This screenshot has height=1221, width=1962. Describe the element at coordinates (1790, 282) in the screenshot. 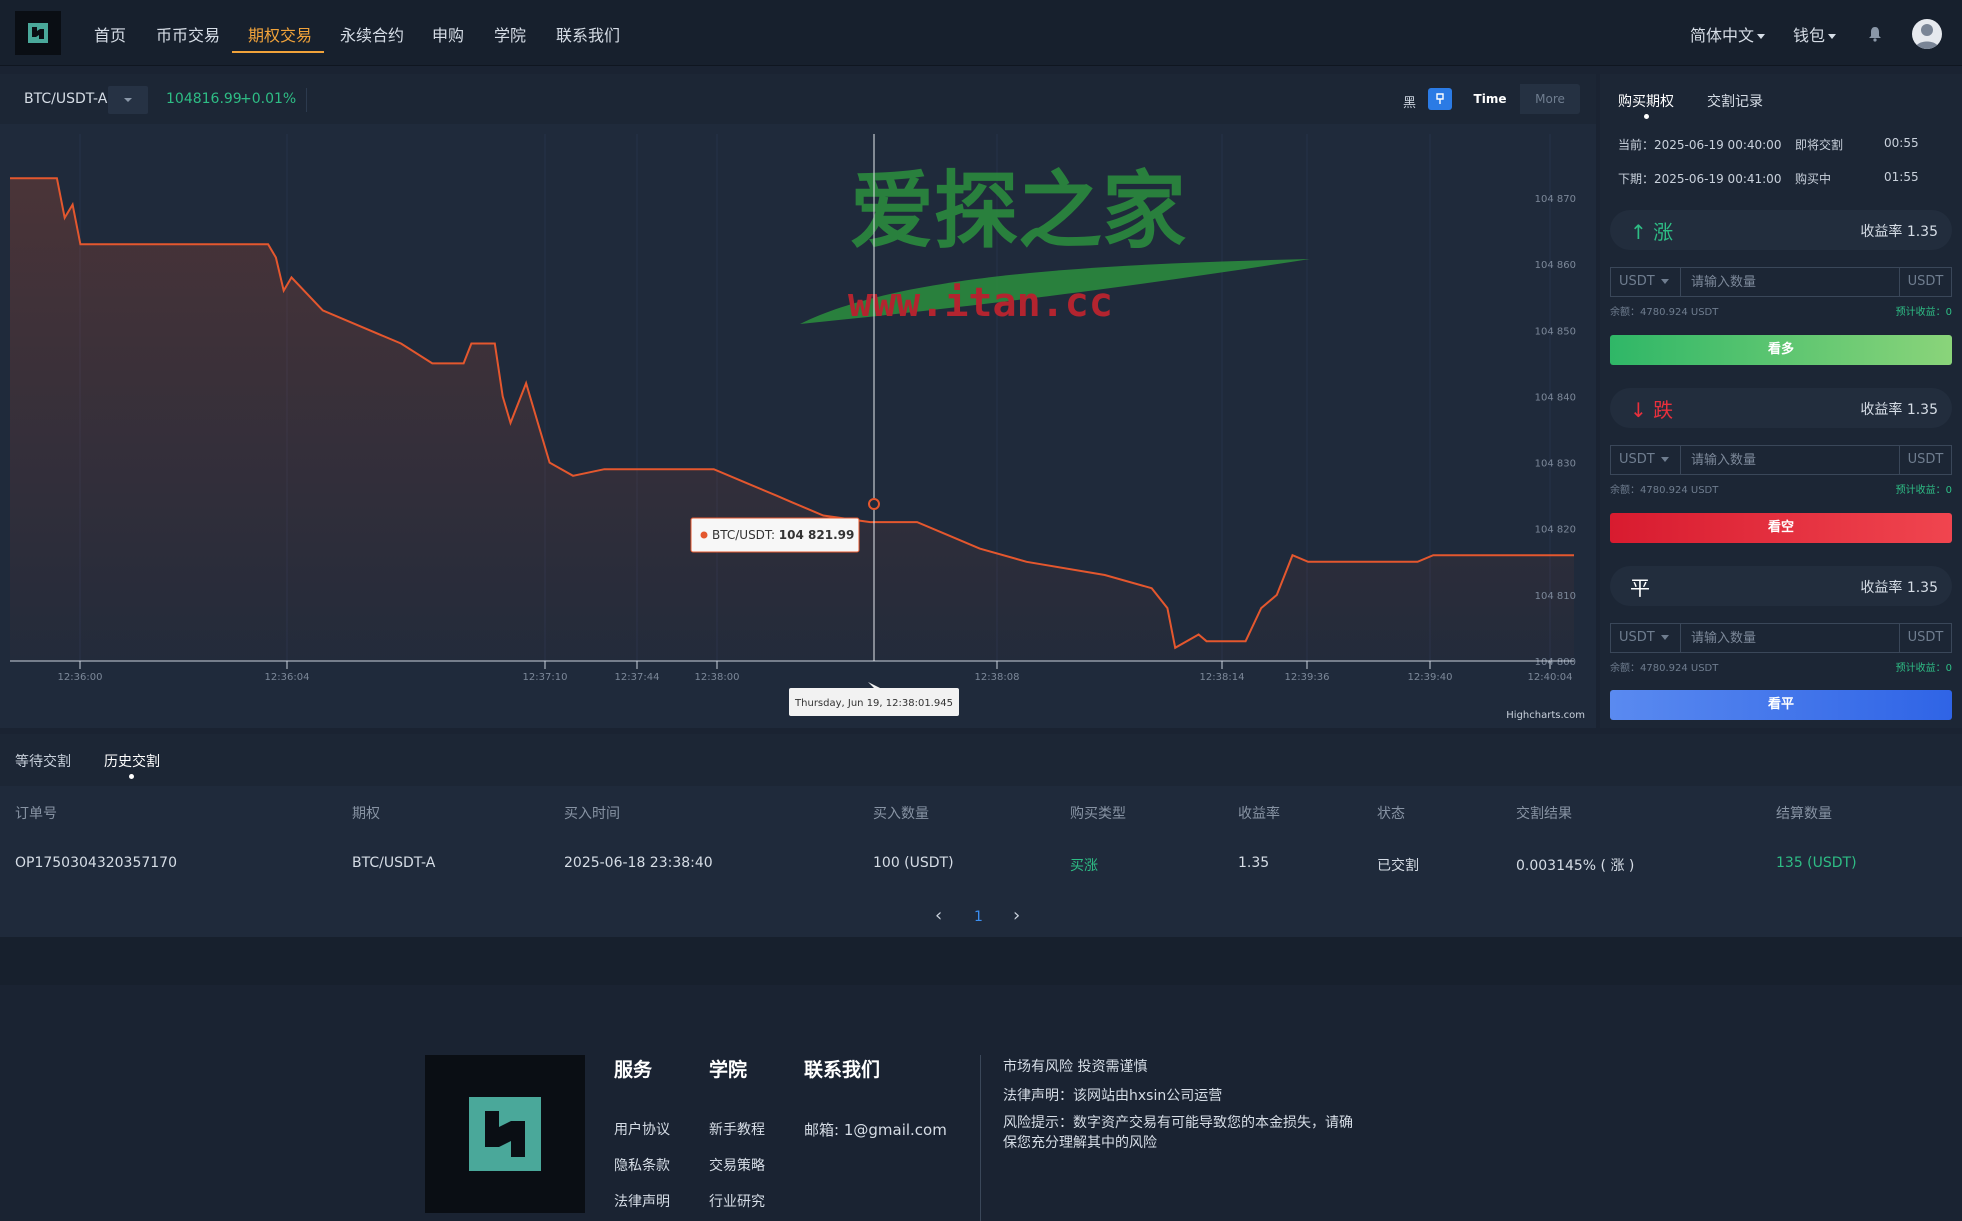

I see `up-quantity-input` at that location.